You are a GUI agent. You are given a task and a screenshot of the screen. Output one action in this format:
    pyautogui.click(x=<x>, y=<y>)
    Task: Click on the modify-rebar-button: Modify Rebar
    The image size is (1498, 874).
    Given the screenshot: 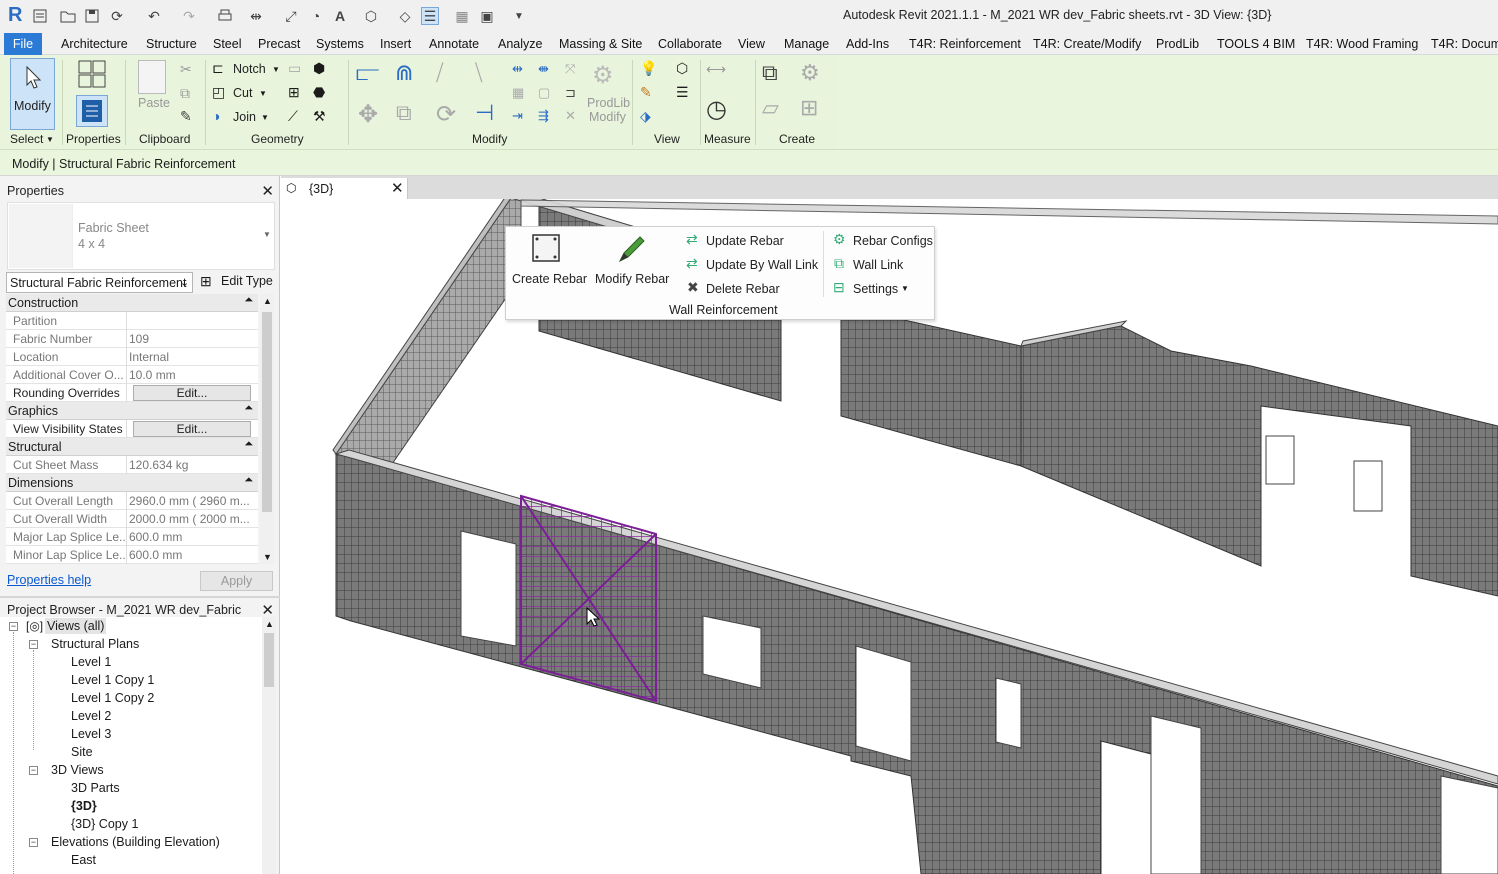 What is the action you would take?
    pyautogui.click(x=631, y=262)
    